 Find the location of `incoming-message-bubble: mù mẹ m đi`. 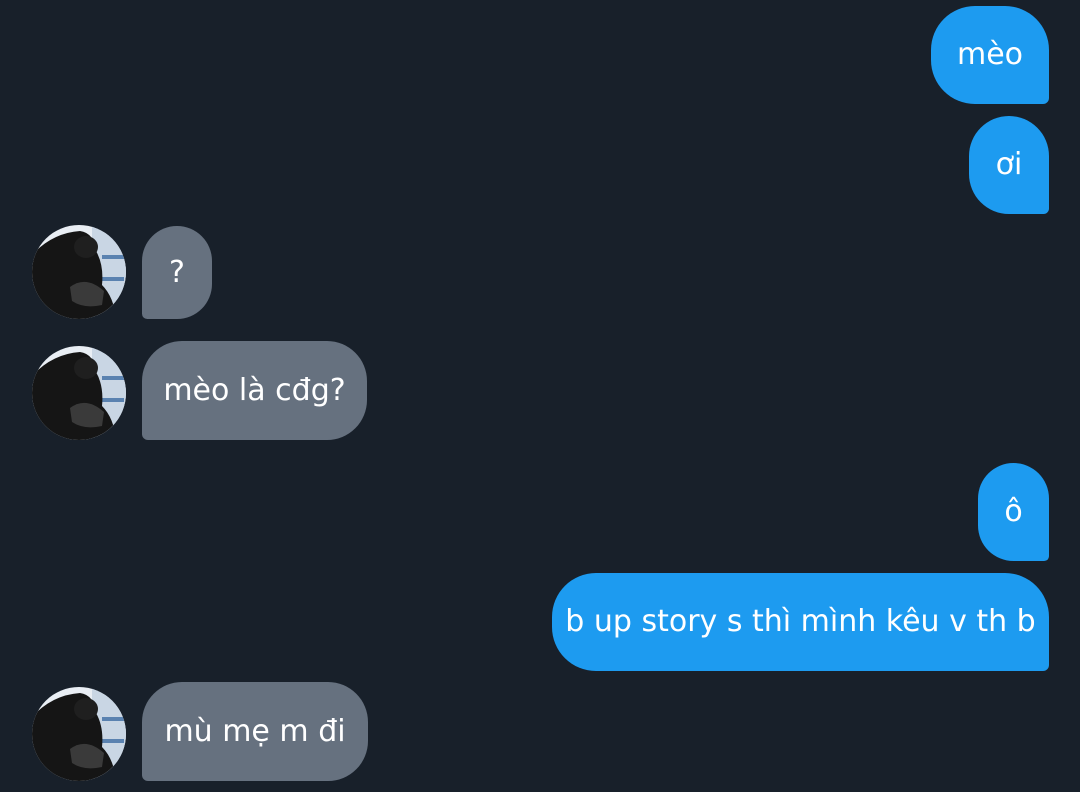

incoming-message-bubble: mù mẹ m đi is located at coordinates (255, 731).